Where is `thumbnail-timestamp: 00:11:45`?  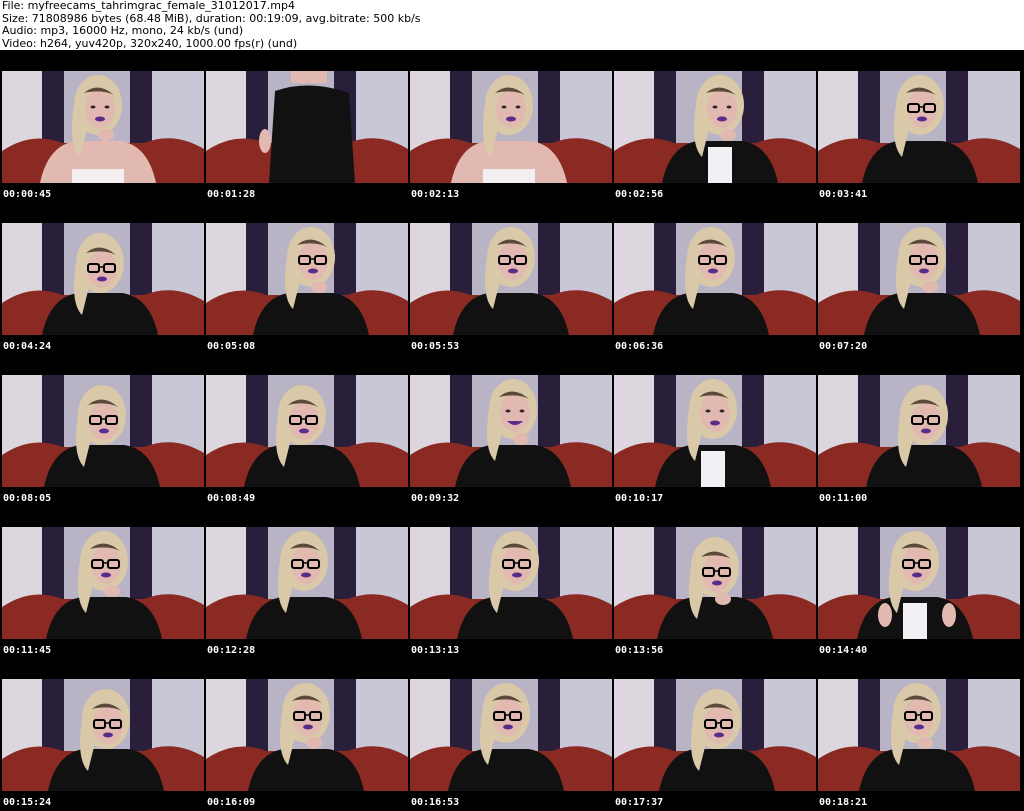
thumbnail-timestamp: 00:11:45 is located at coordinates (27, 650).